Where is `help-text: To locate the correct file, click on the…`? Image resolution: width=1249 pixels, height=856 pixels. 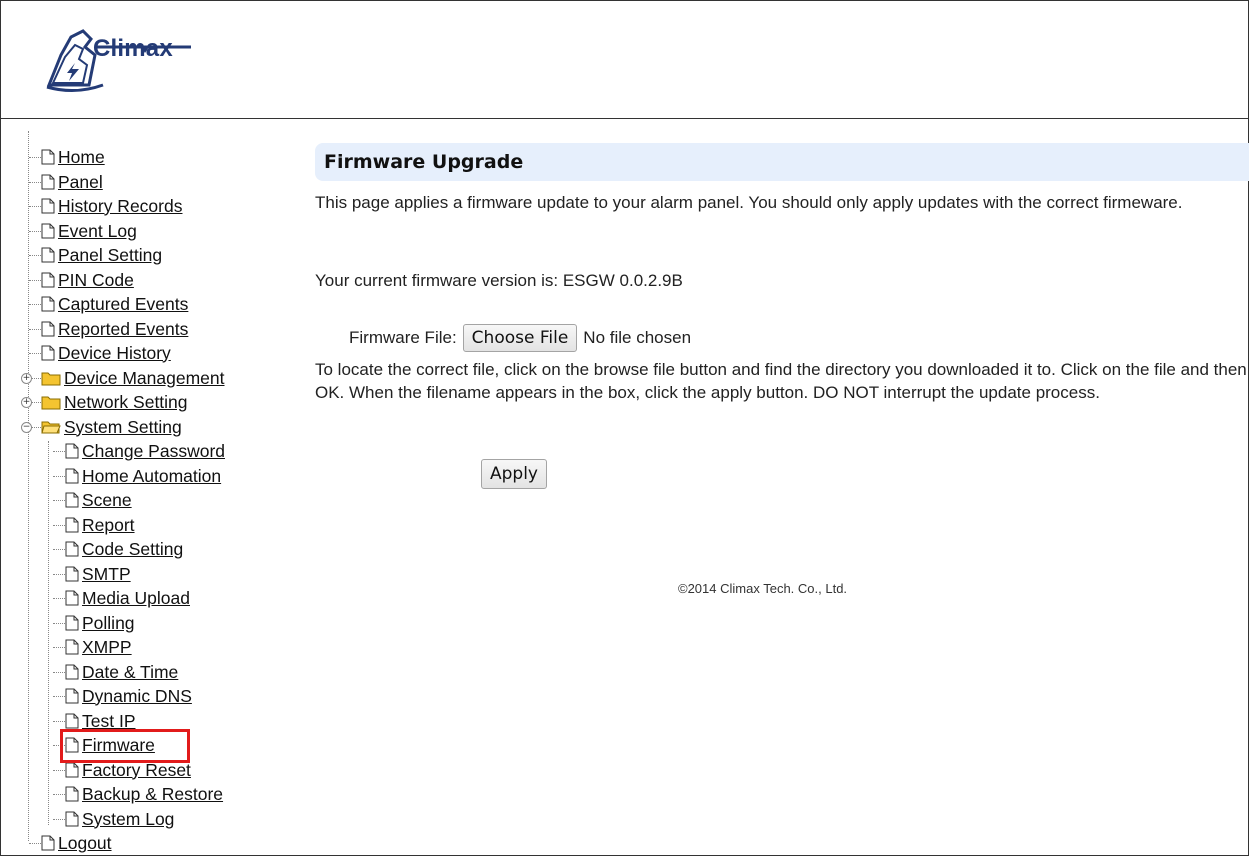 help-text: To locate the correct file, click on the… is located at coordinates (781, 381).